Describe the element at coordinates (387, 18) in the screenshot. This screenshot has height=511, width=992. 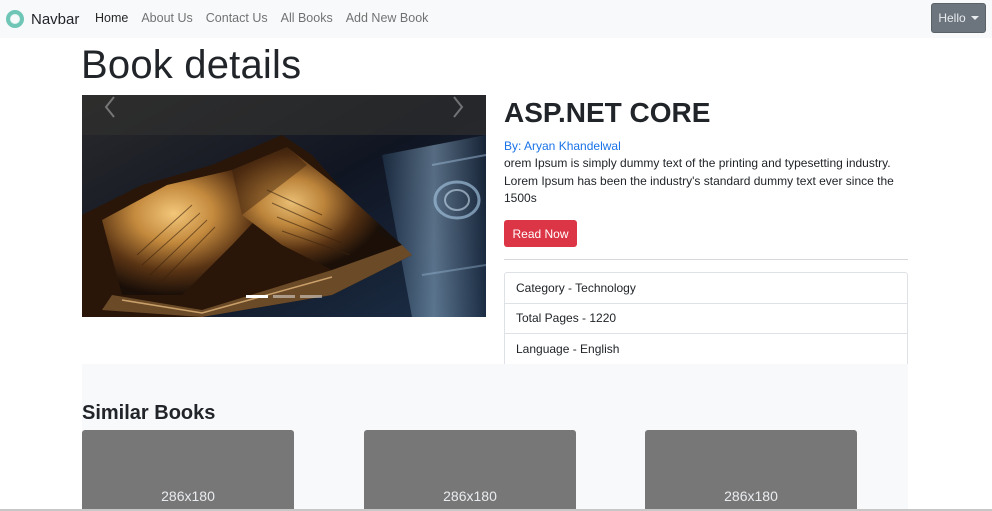
I see `nav-link-add-new-book: Add New Book` at that location.